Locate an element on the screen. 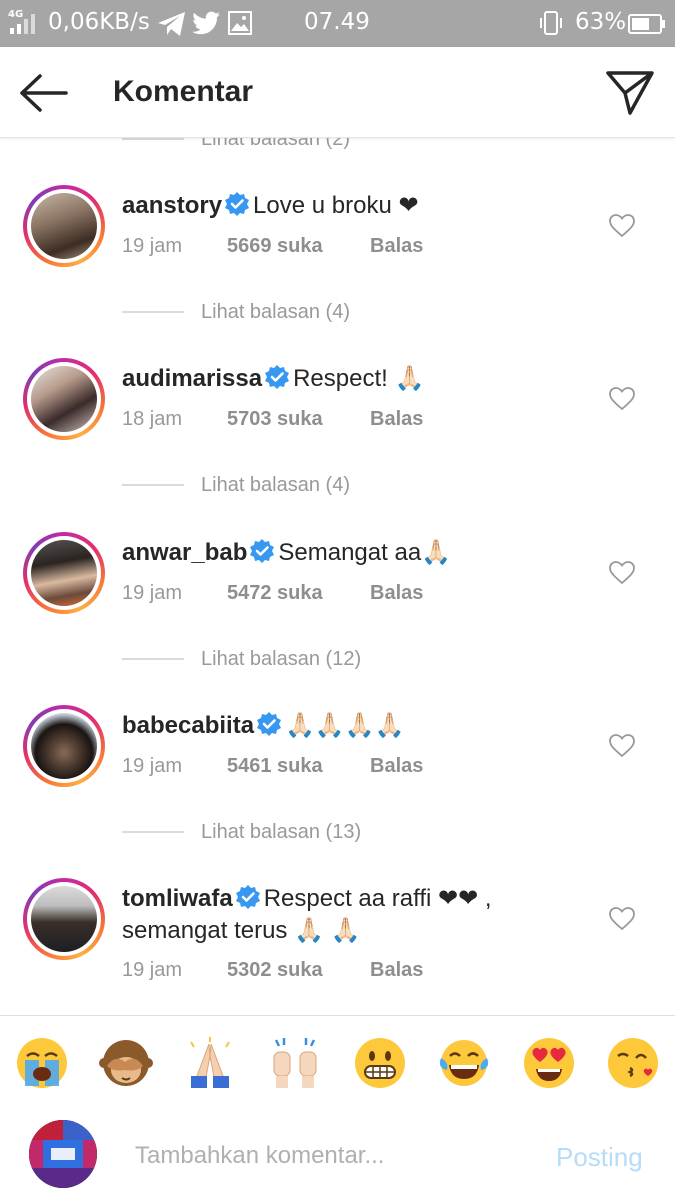 Image resolution: width=675 pixels, height=1200 pixels. tears-of-joy-face-icon is located at coordinates (464, 1063).